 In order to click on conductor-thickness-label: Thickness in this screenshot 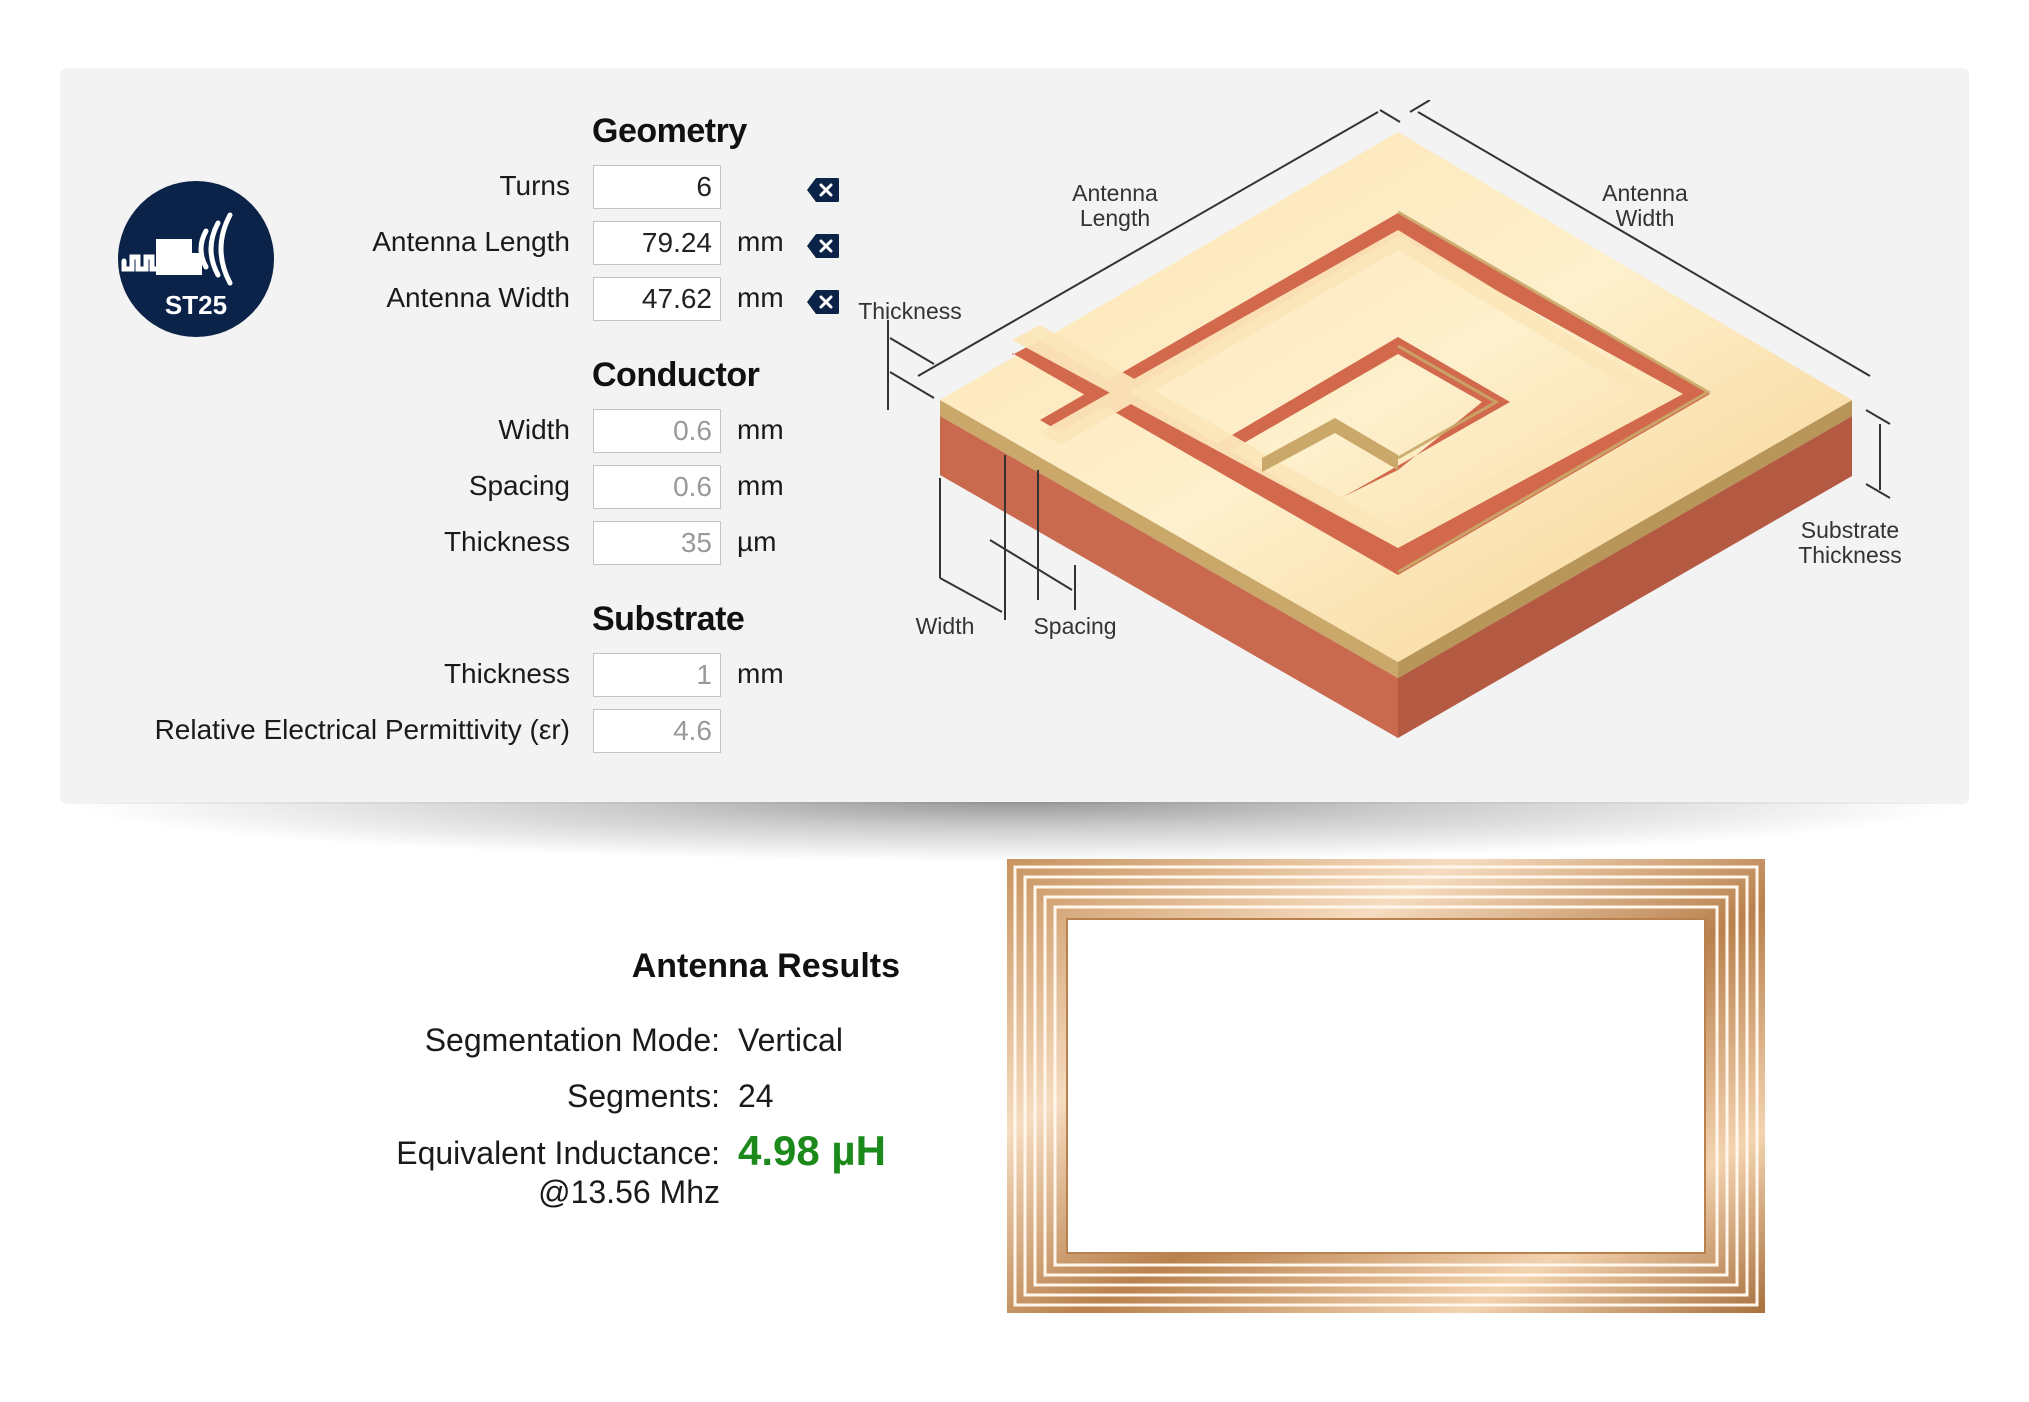, I will do `click(506, 541)`.